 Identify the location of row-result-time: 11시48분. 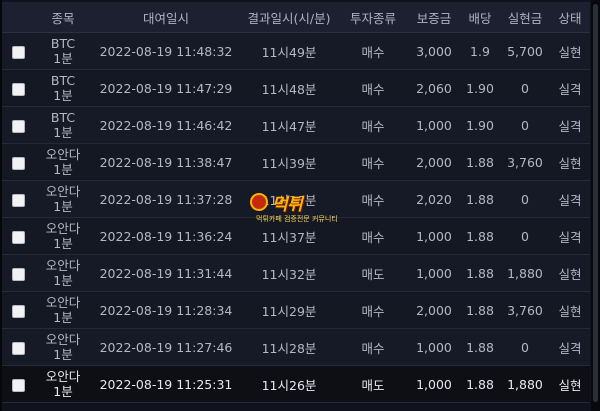
(289, 88).